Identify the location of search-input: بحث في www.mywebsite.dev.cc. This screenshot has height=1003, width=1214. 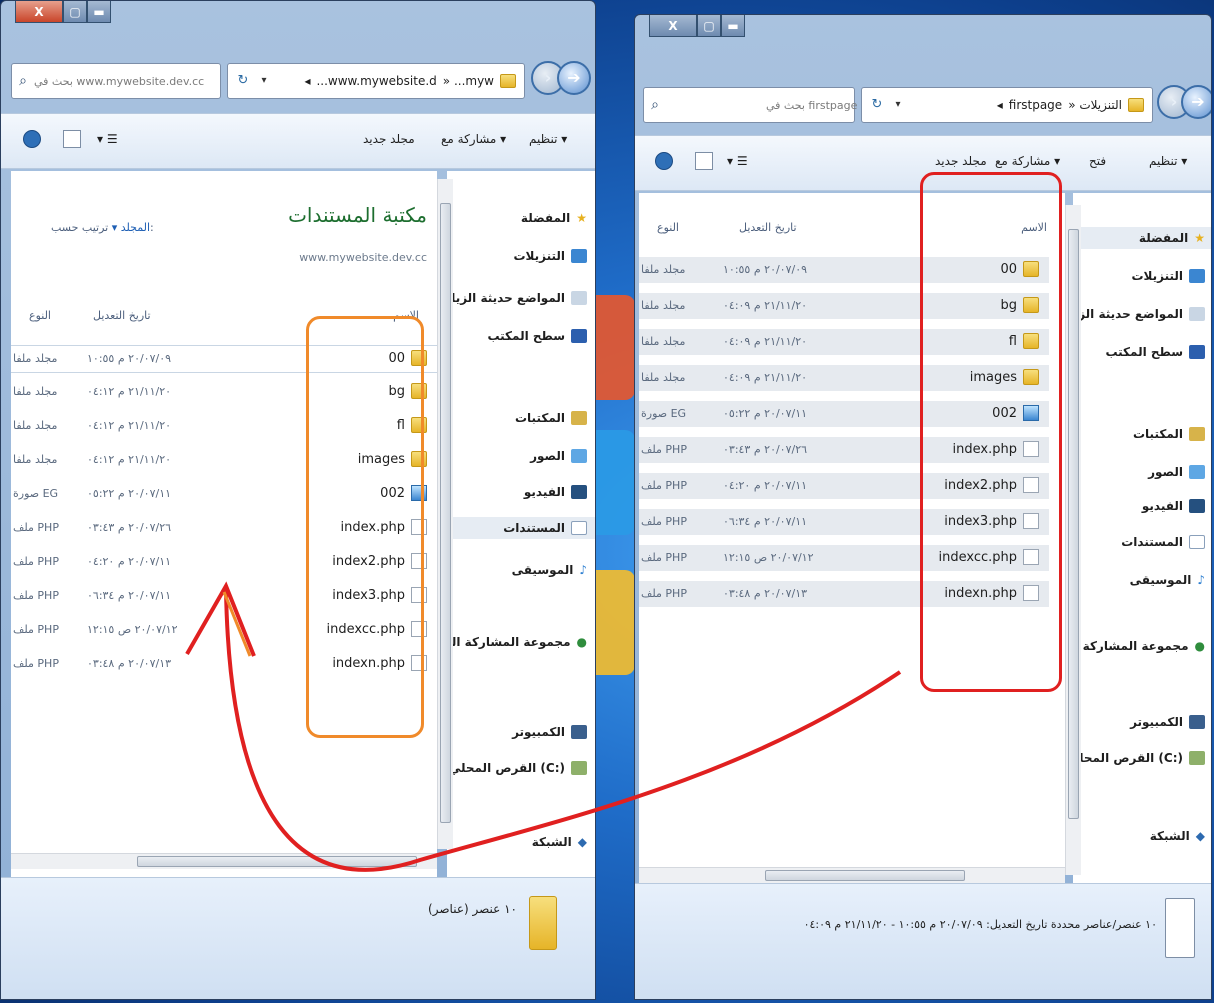
(119, 81).